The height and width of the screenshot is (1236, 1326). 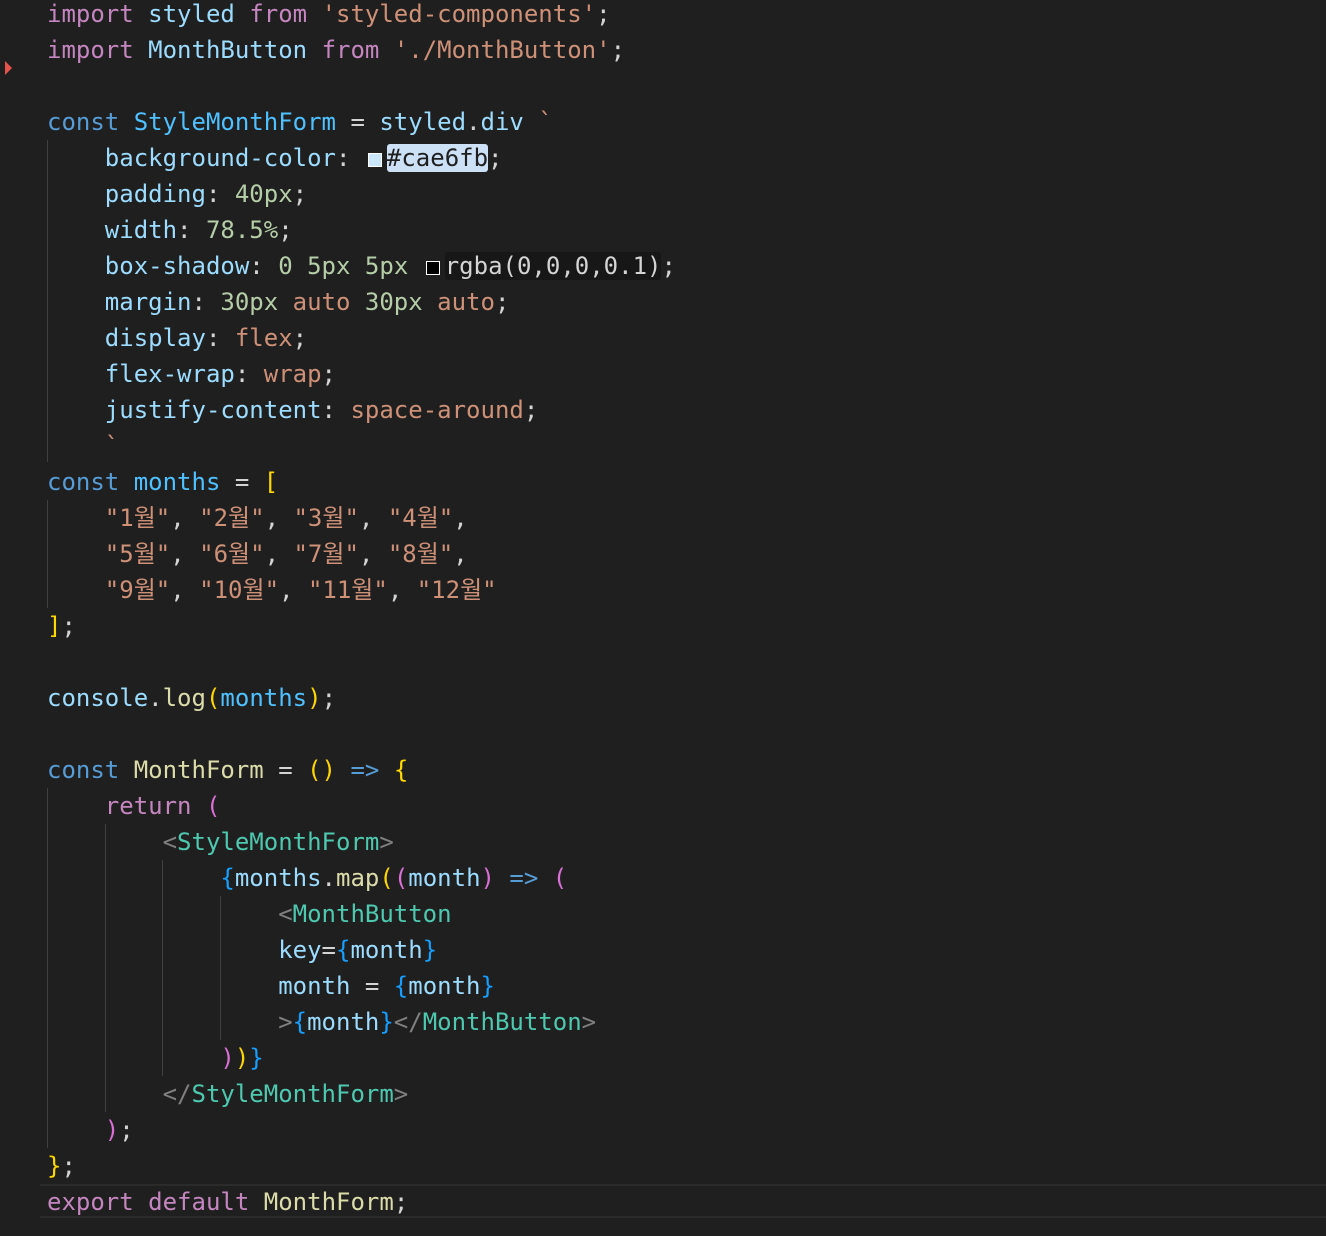 What do you see at coordinates (293, 410) in the screenshot?
I see `code-line-12: justify-content: space-around;` at bounding box center [293, 410].